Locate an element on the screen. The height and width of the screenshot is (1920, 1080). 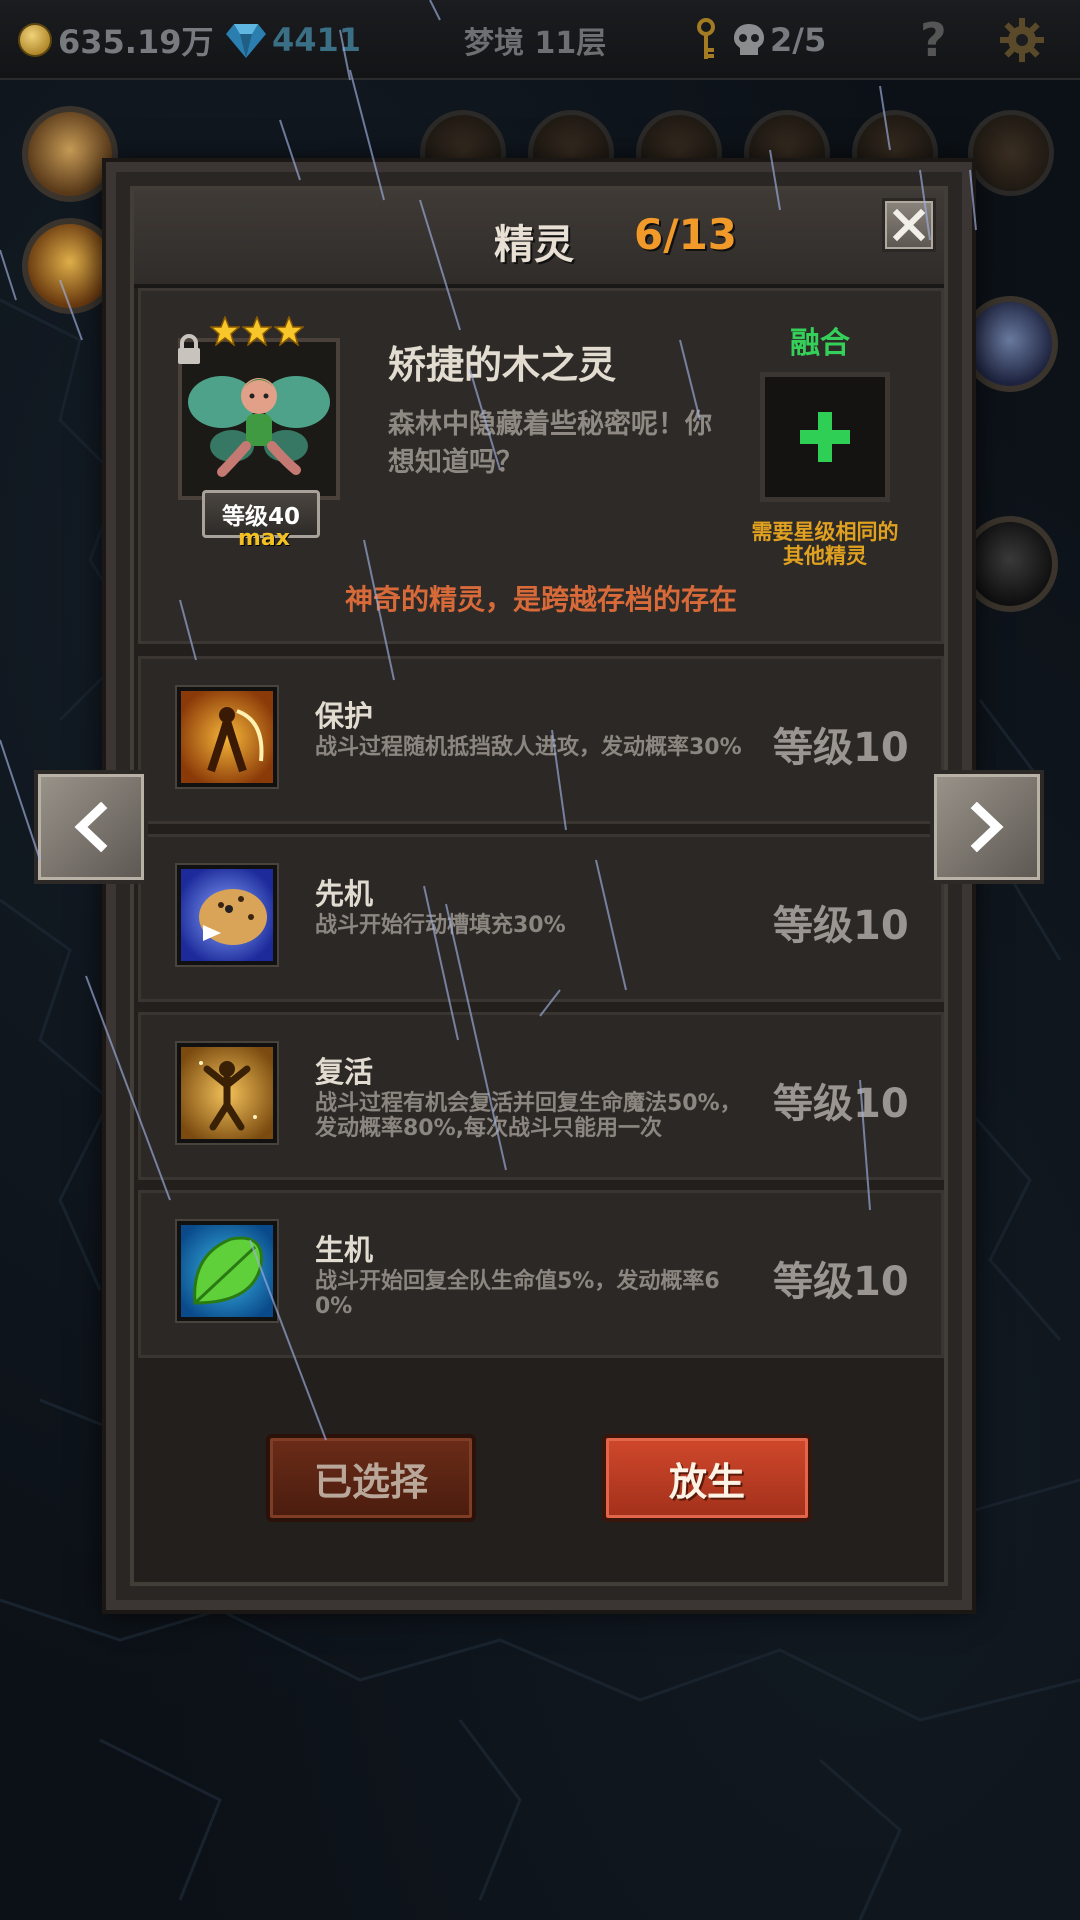
dialog-title-bar: 精灵 6/13 is located at coordinates (539, 239).